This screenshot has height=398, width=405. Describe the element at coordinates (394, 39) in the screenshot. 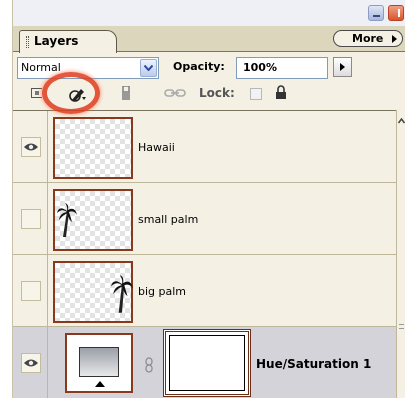

I see `more-arrow-icon` at that location.